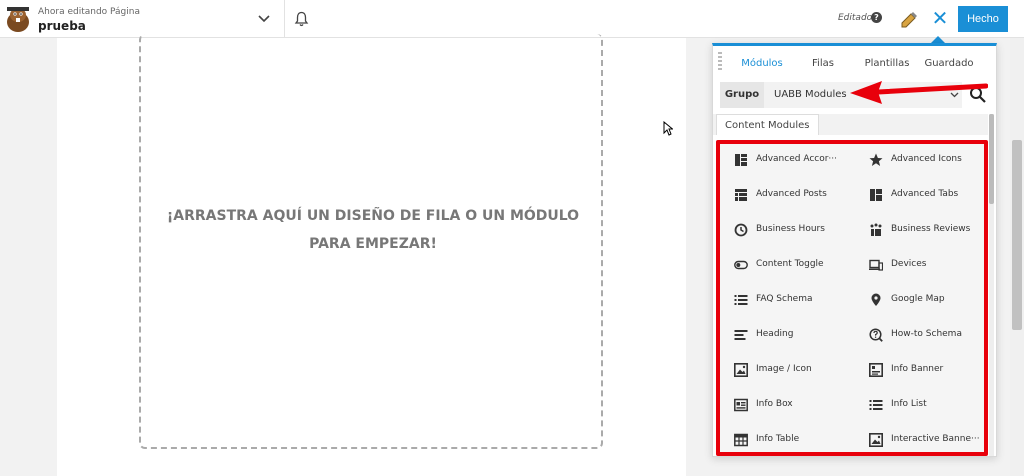 The width and height of the screenshot is (1024, 476). Describe the element at coordinates (741, 335) in the screenshot. I see `heading-icon` at that location.